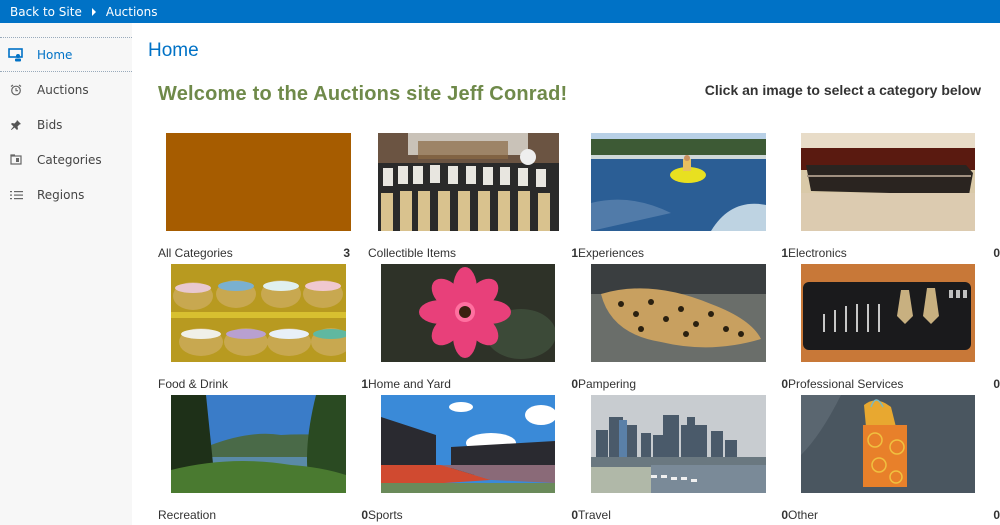 The width and height of the screenshot is (1000, 525). I want to click on sidebar-item-auctions: Auctions, so click(66, 89).